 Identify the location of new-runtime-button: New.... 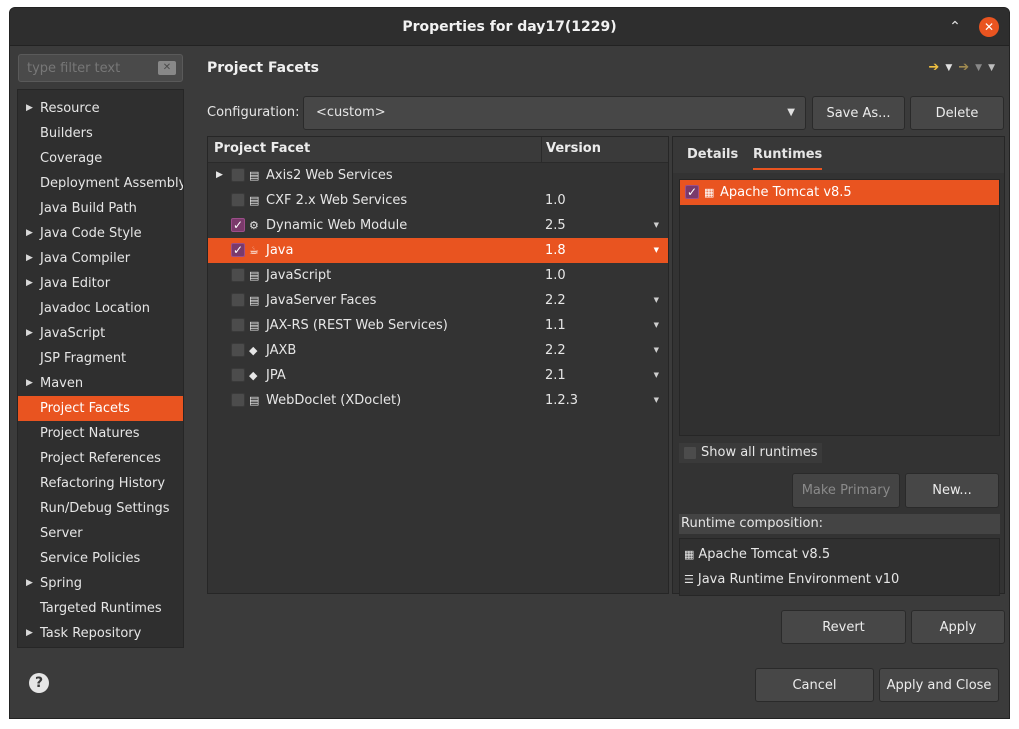
(952, 490).